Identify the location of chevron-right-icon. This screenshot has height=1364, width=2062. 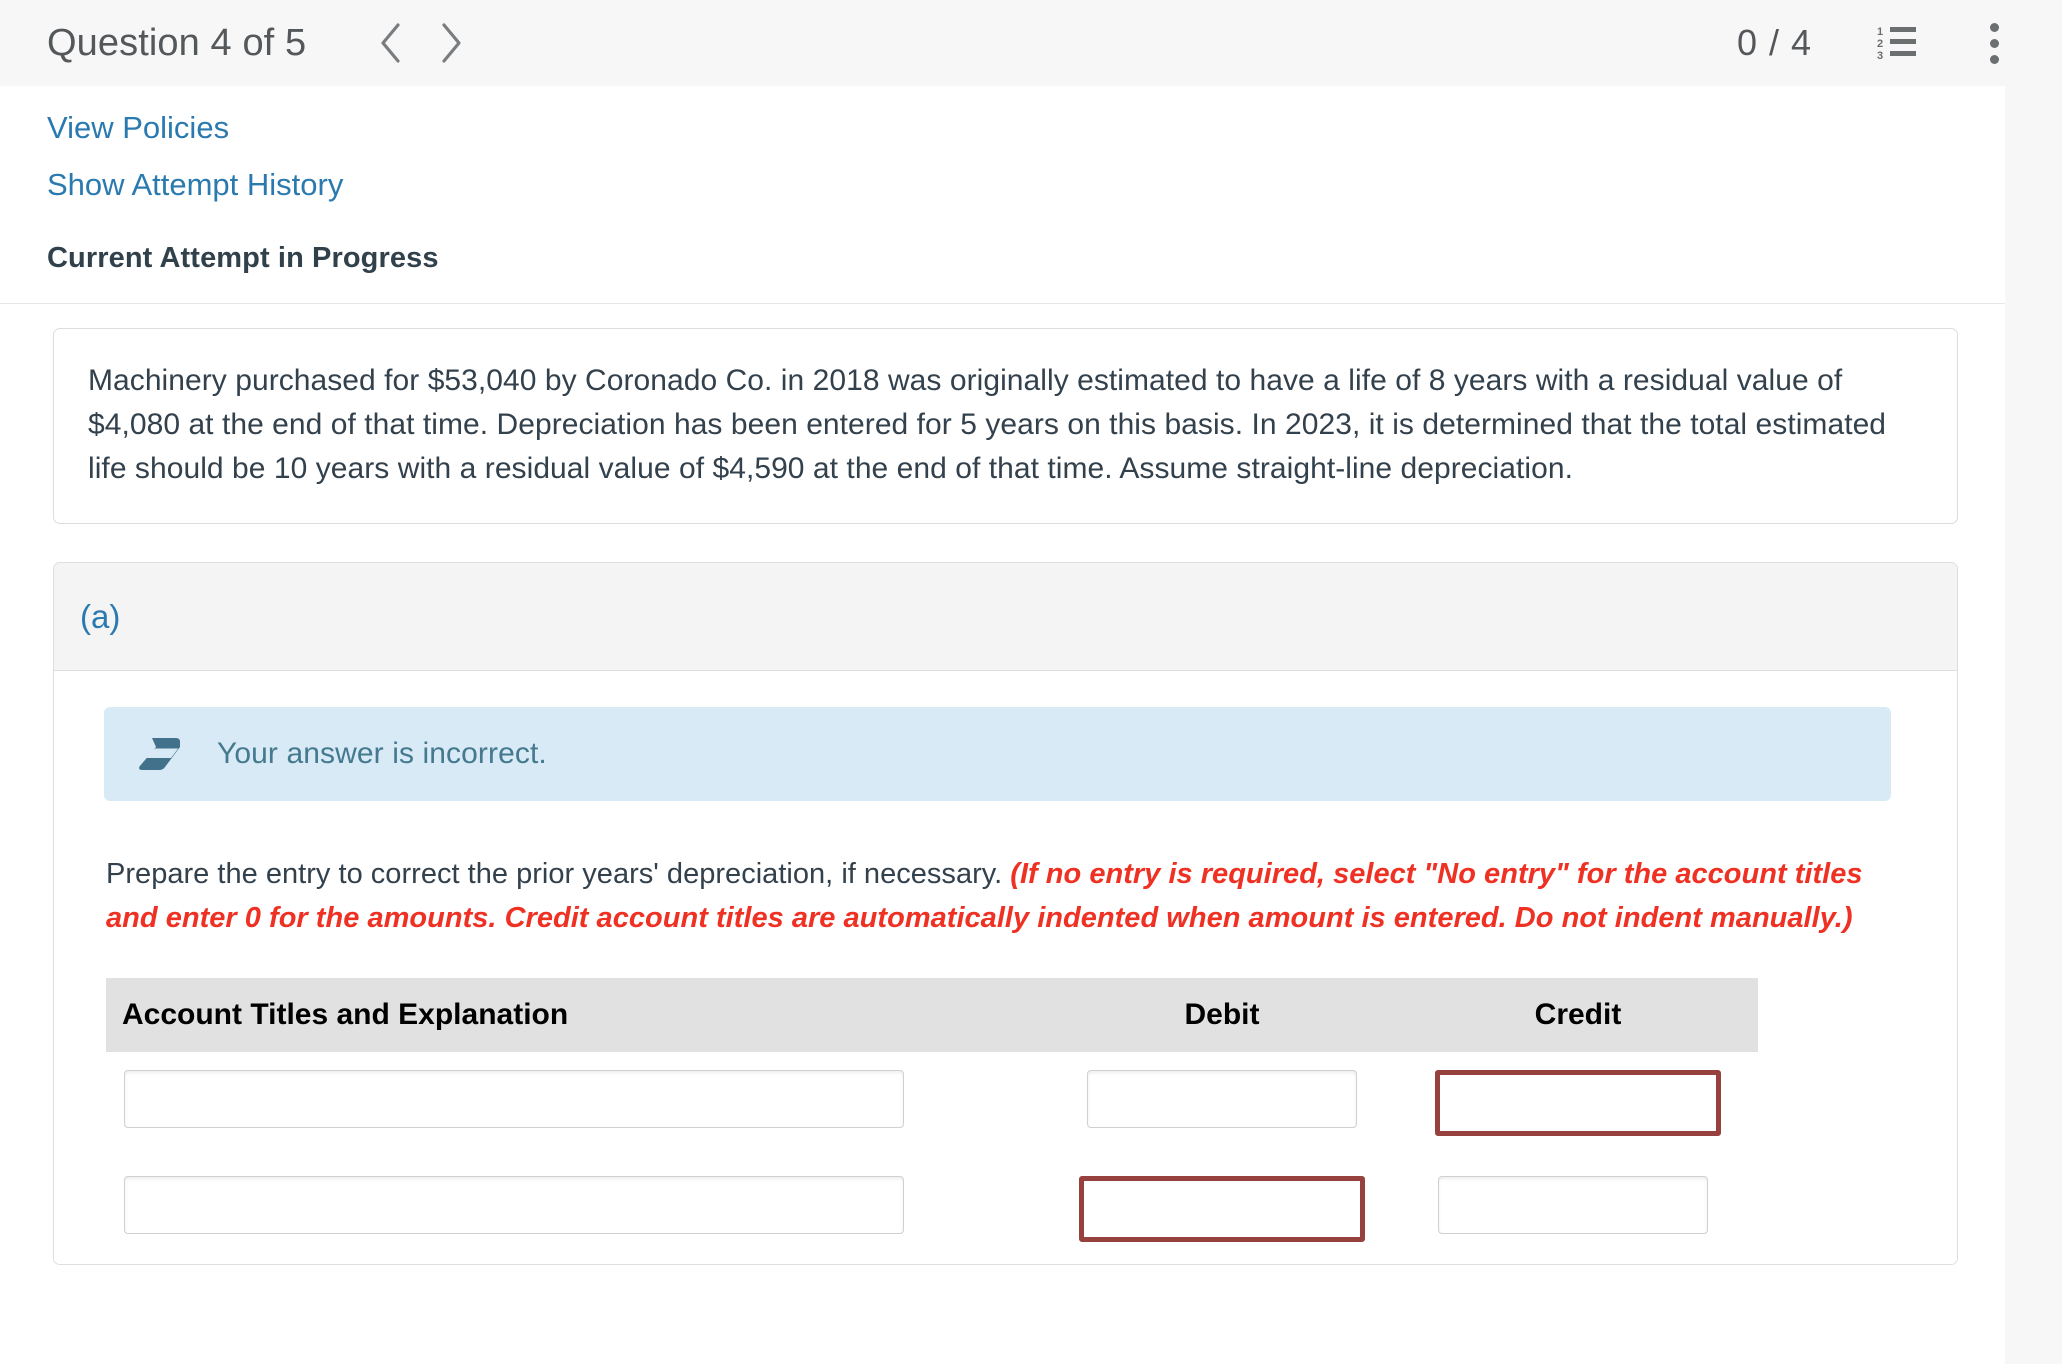
(451, 43).